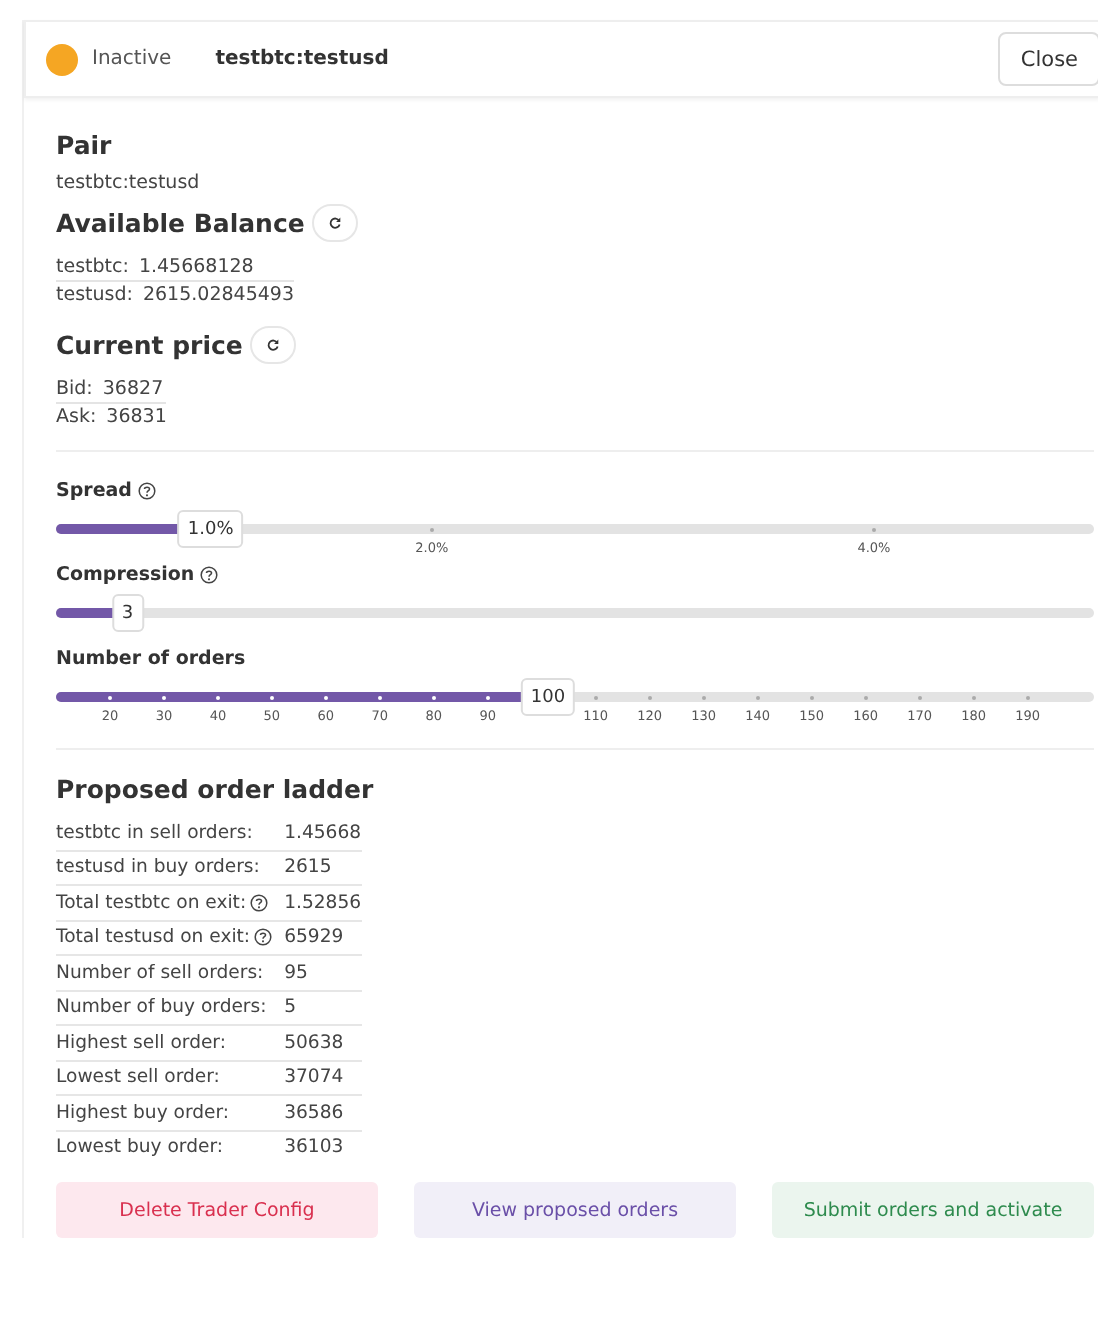 This screenshot has width=1098, height=1342. What do you see at coordinates (153, 937) in the screenshot?
I see `table-cell: Total testusd on exit:` at bounding box center [153, 937].